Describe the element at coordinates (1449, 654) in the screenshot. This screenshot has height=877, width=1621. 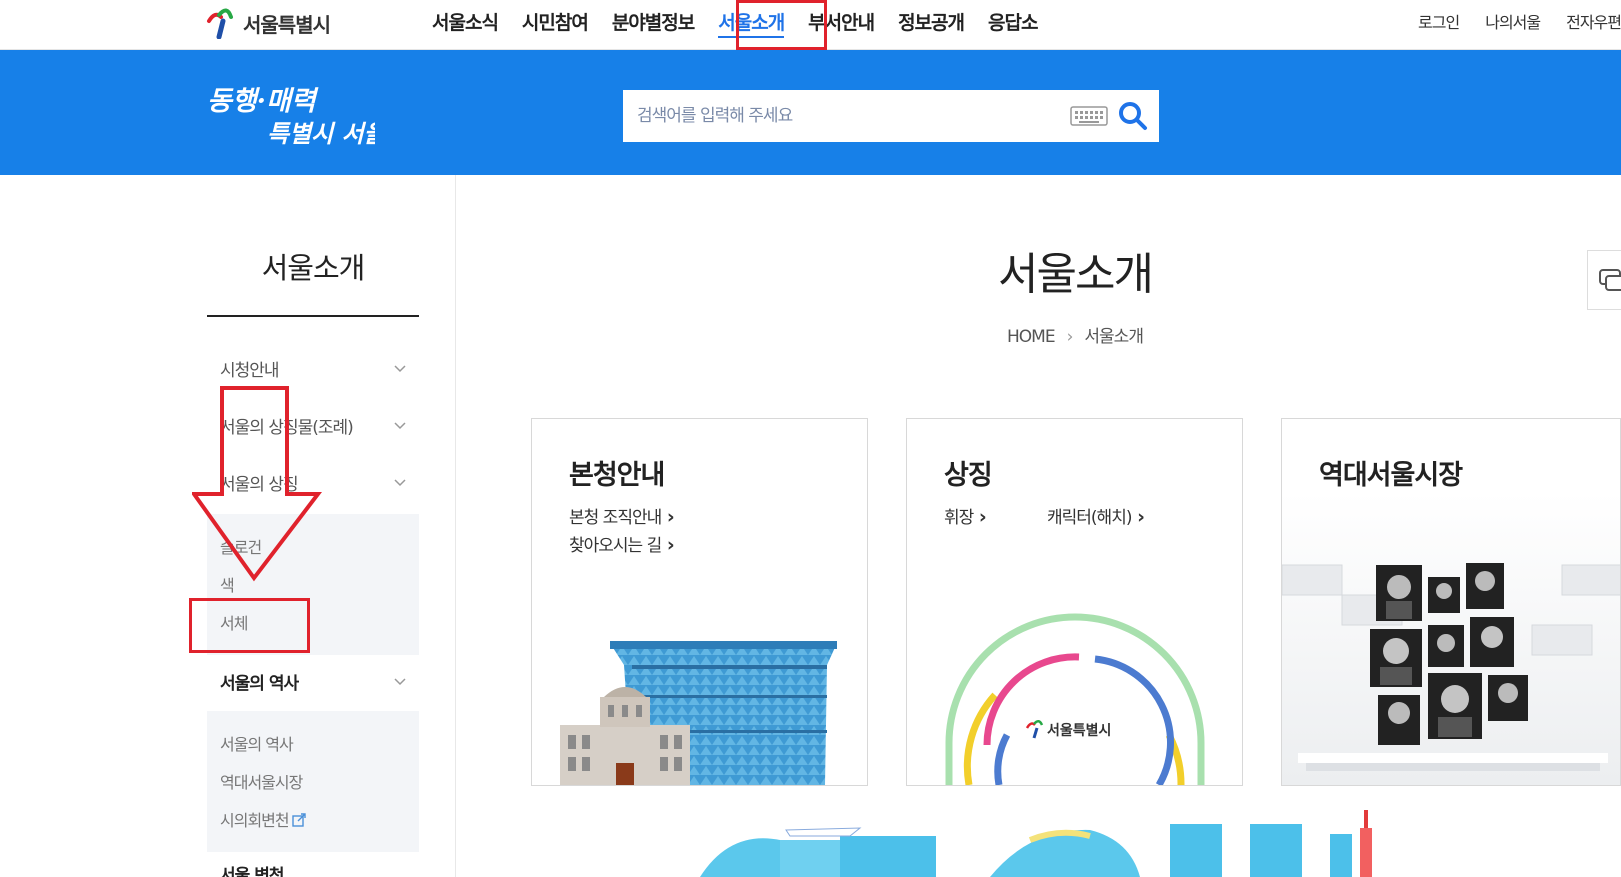
I see `portrait-frames` at that location.